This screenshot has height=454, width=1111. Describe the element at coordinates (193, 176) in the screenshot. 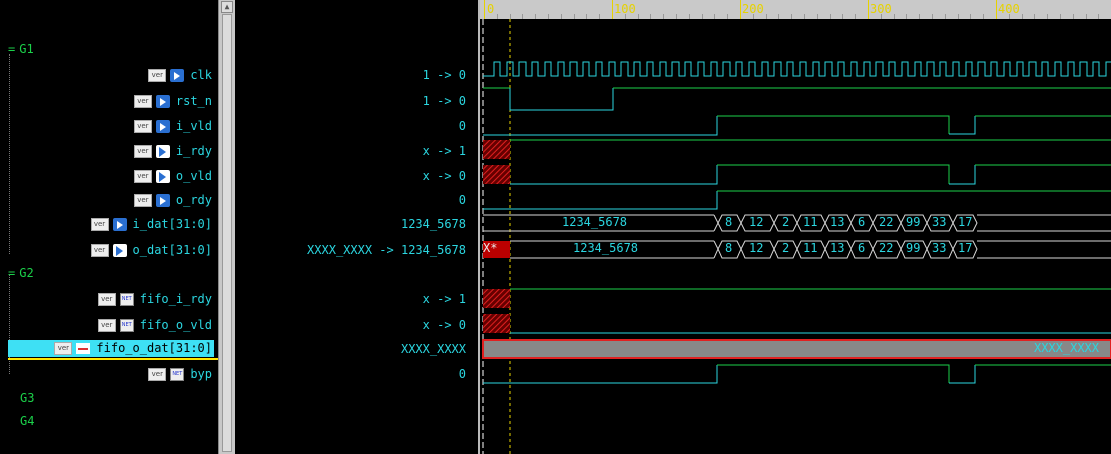

I see `signal-name: o_vld` at that location.